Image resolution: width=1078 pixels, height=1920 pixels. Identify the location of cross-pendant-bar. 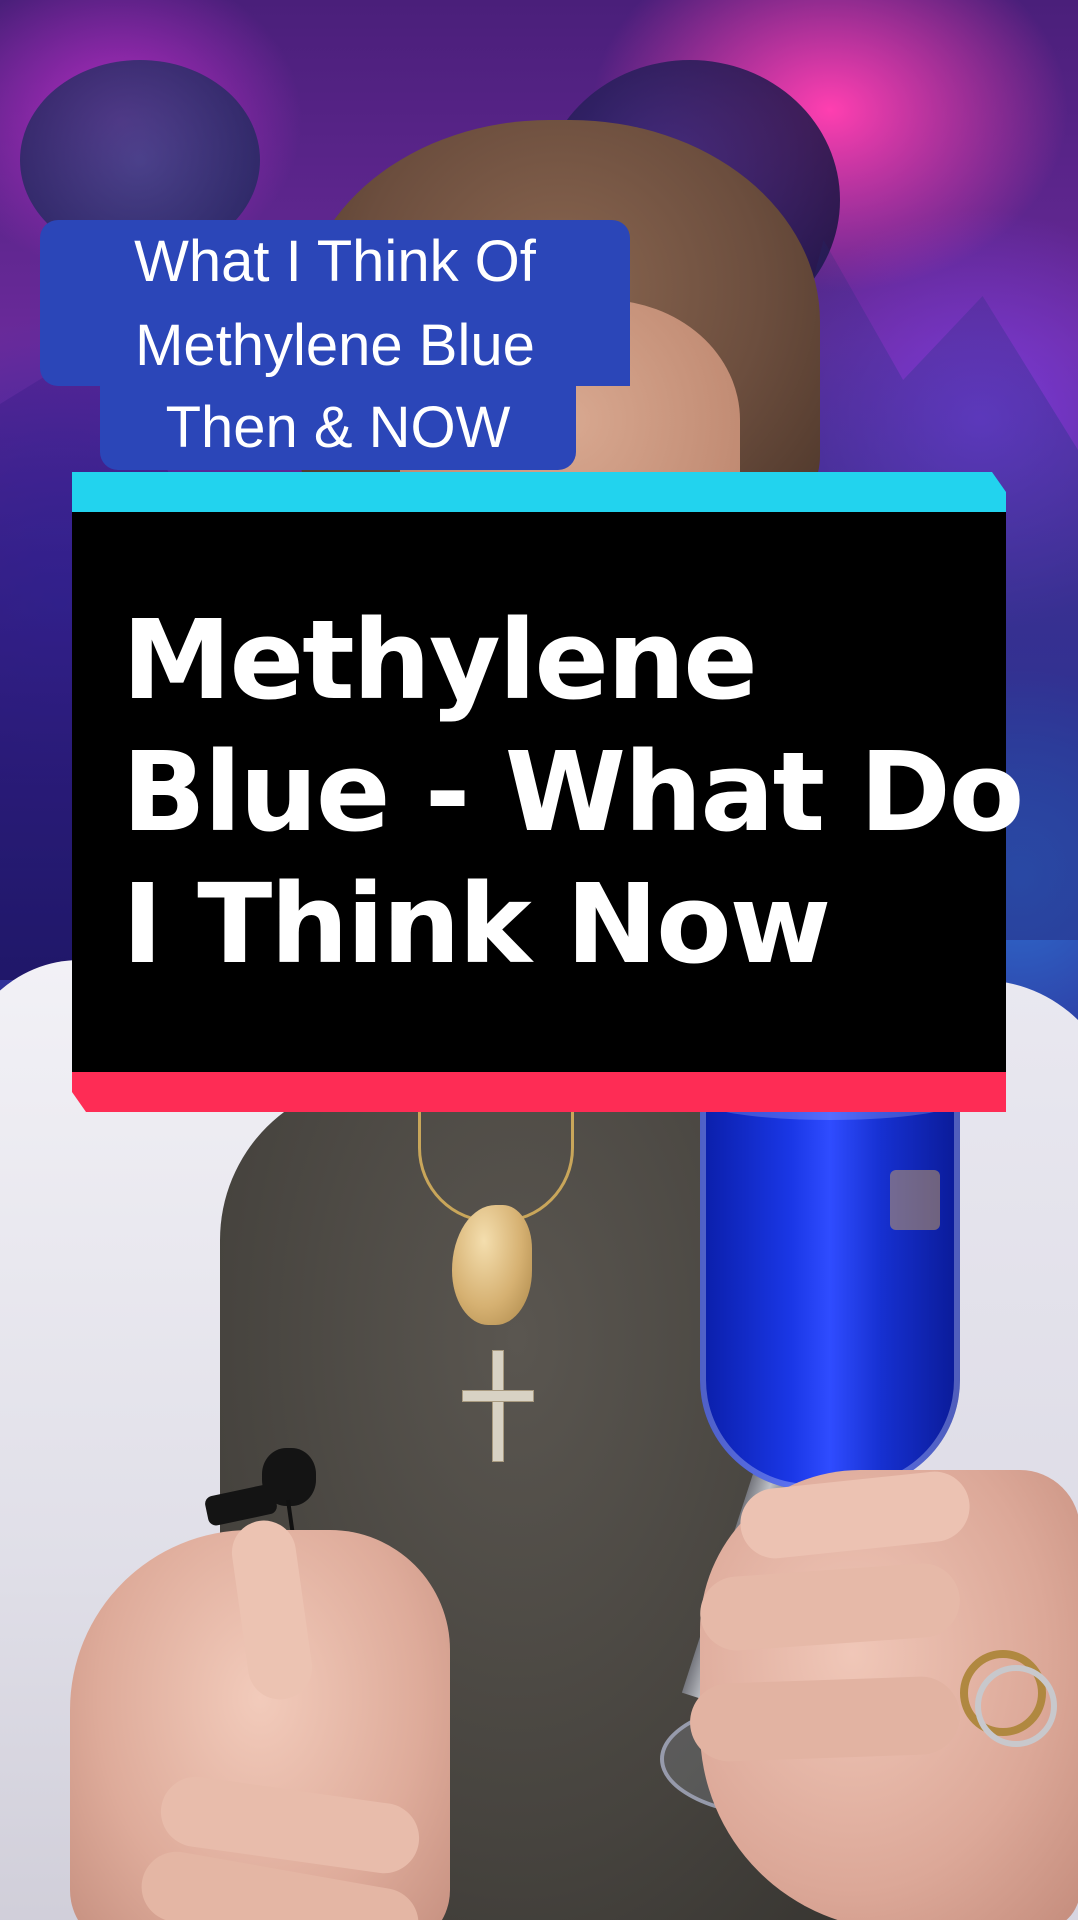
(498, 1396).